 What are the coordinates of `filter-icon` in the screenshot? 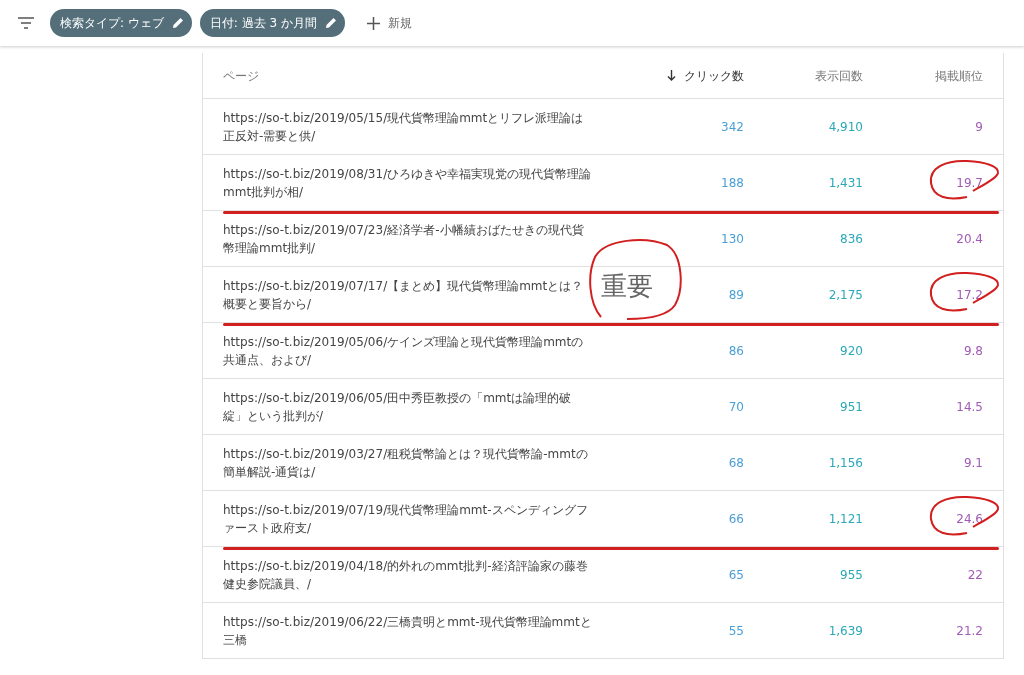 It's located at (26, 23).